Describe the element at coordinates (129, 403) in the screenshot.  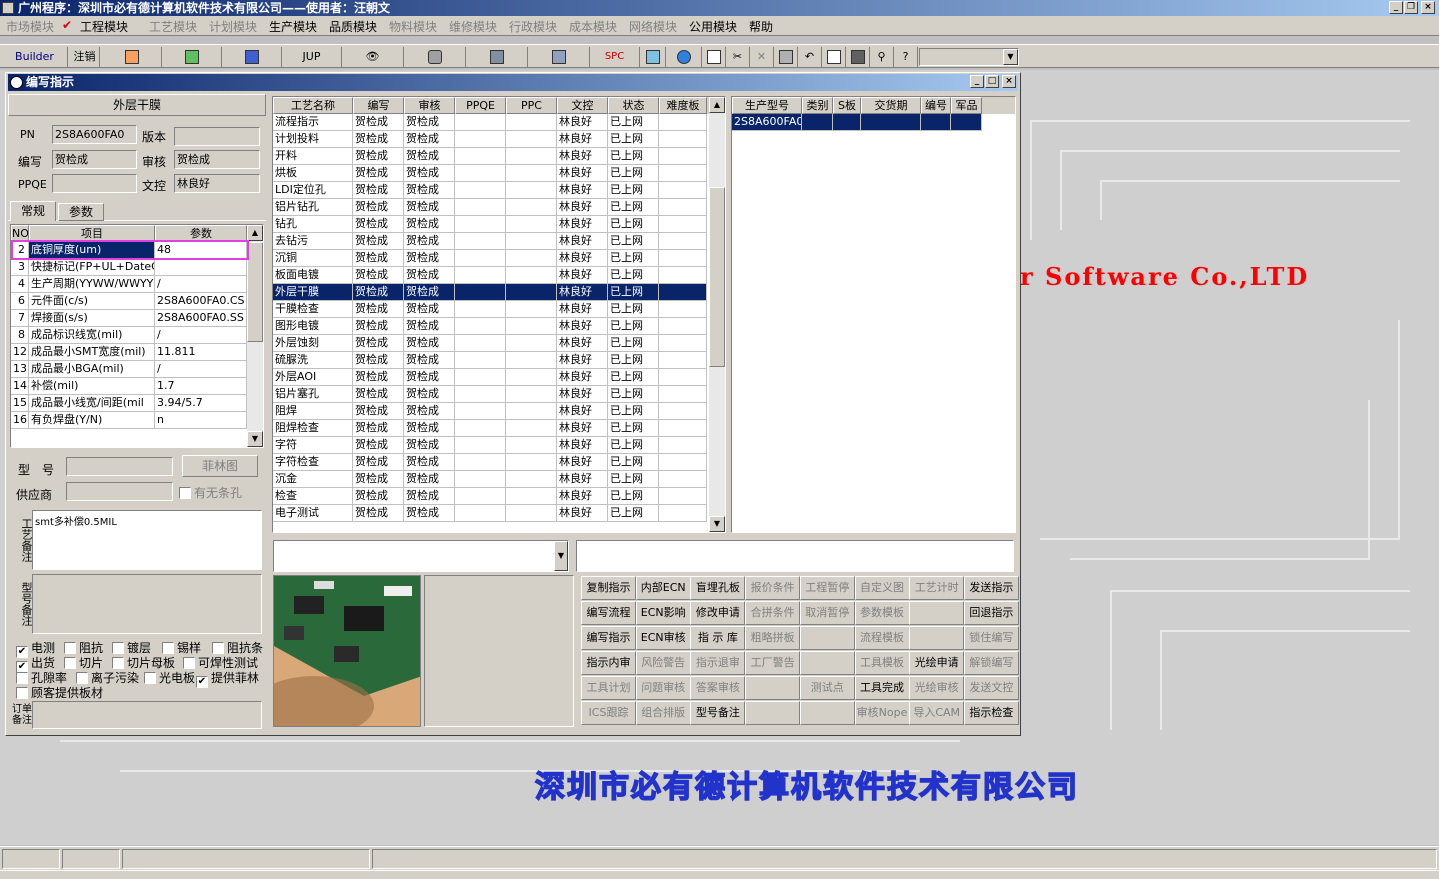
I see `param-row: 15 成品最小线宽/间距(mil 3.94/5.7` at that location.